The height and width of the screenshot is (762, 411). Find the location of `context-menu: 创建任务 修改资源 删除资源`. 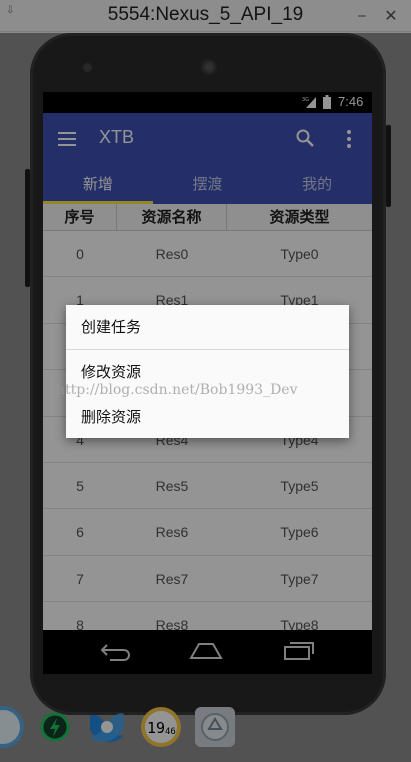

context-menu: 创建任务 修改资源 删除资源 is located at coordinates (207, 371).